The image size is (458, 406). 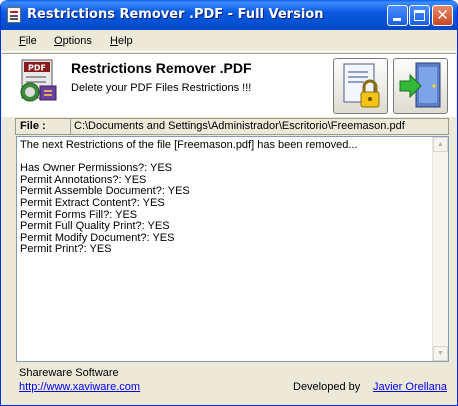 I want to click on website-link: http://www.xaviware.com, so click(x=79, y=387).